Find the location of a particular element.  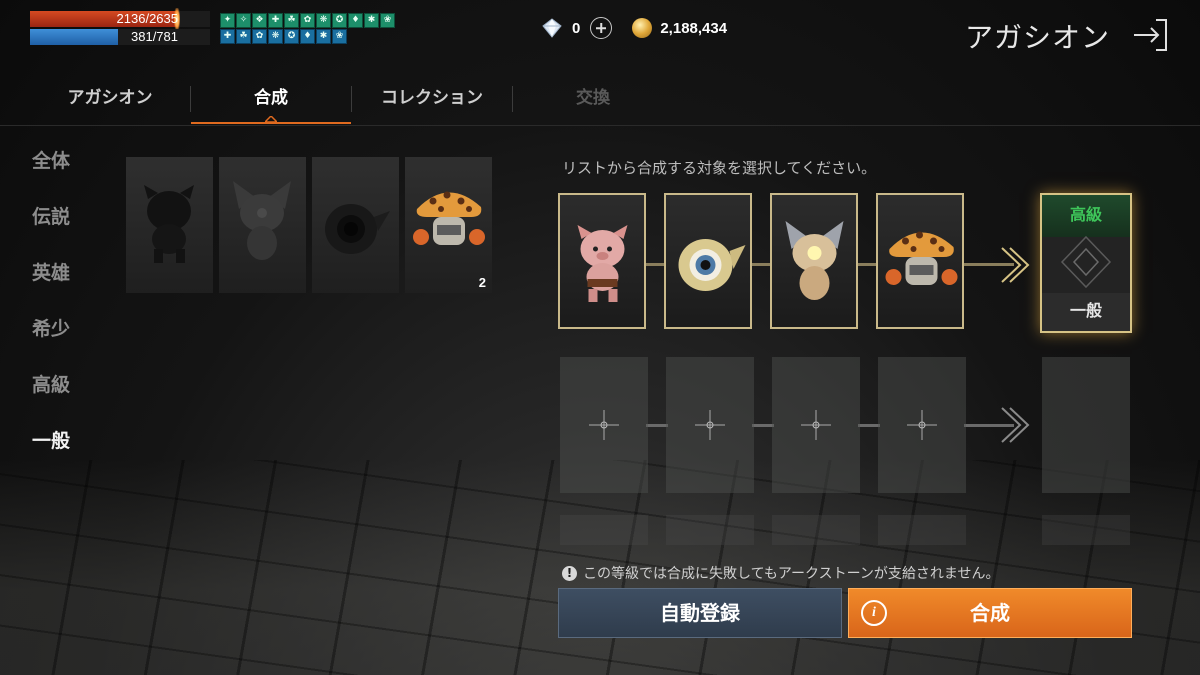

filter-hero: 英雄 is located at coordinates (51, 286).